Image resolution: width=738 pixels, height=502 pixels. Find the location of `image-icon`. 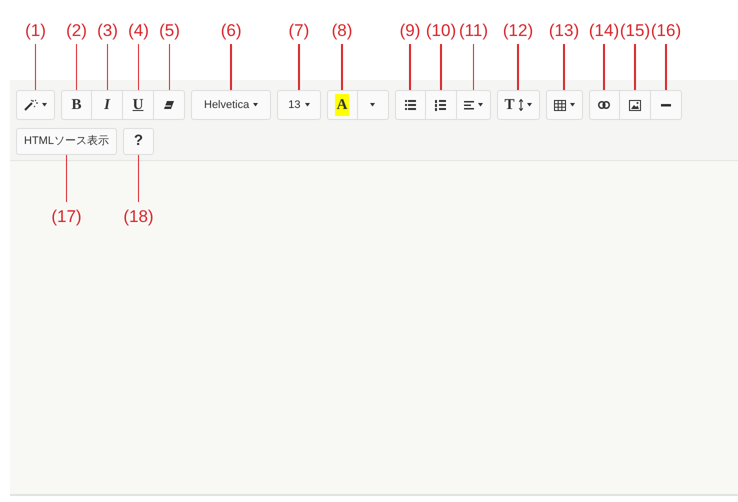

image-icon is located at coordinates (634, 105).